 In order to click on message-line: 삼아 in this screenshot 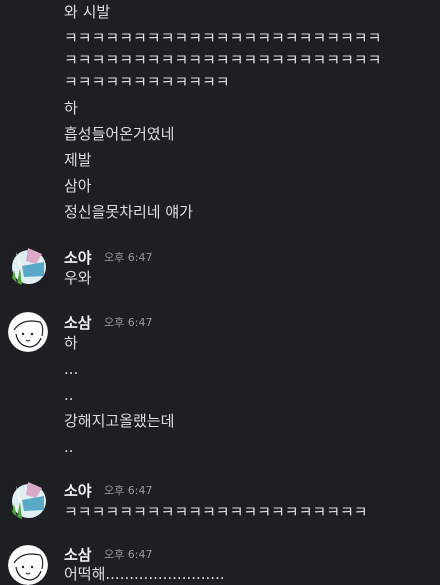, I will do `click(78, 186)`.